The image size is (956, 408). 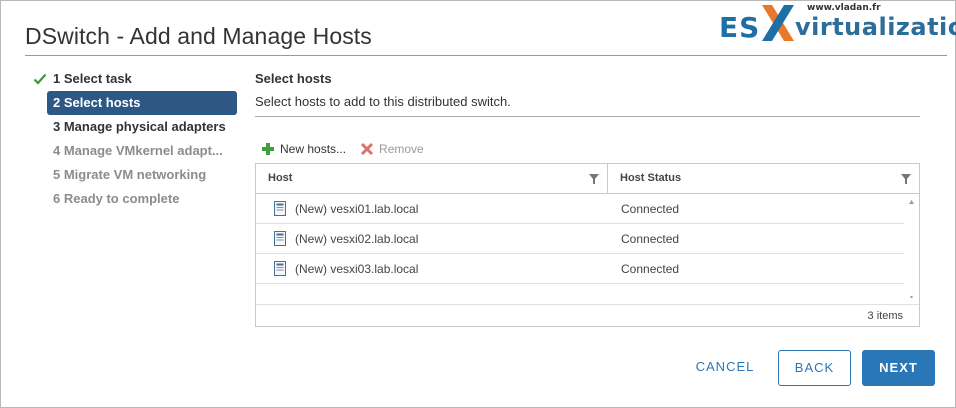 I want to click on watermark-site: www.vladan.fr, so click(x=844, y=8).